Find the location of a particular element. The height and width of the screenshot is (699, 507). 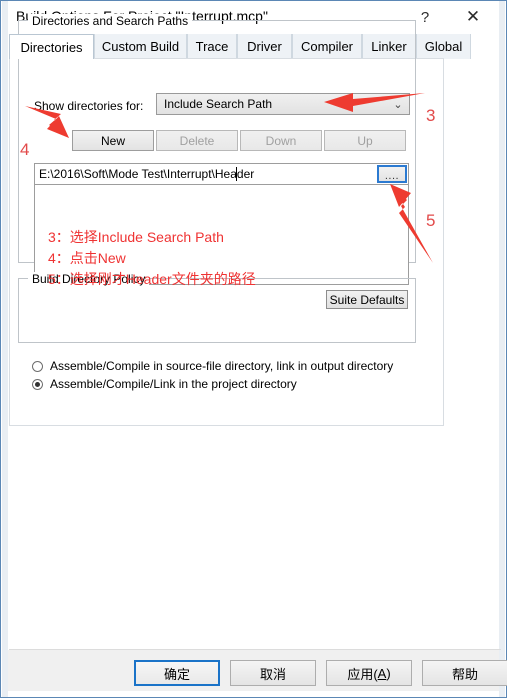

close-icon: ✕ is located at coordinates (473, 17).